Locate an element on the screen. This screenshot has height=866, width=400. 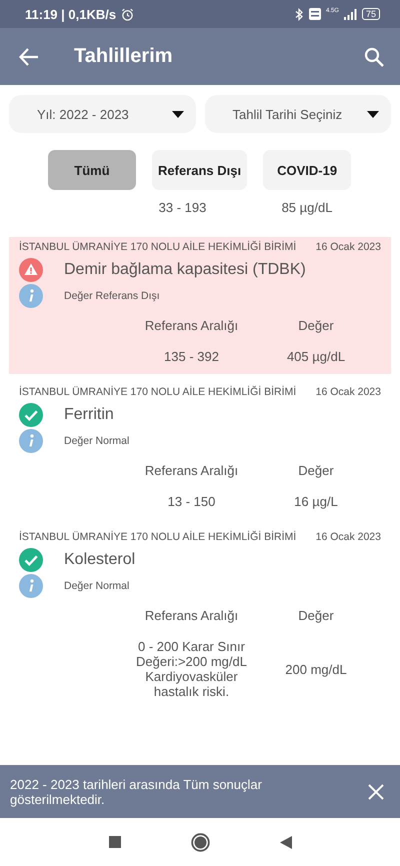
result-value: 16 µg/L is located at coordinates (316, 501).